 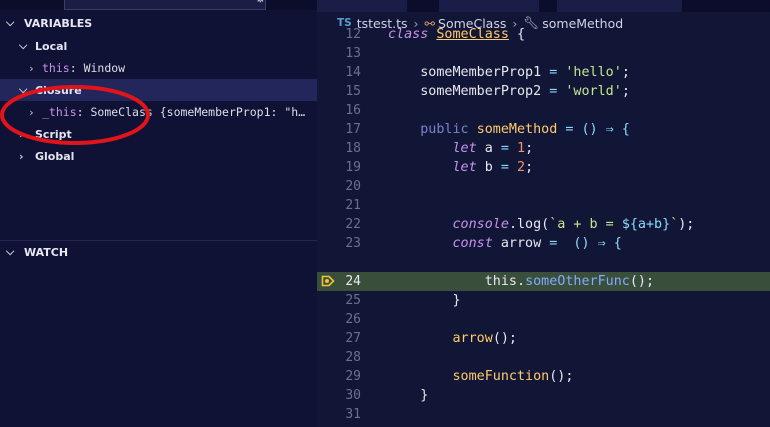 What do you see at coordinates (543, 395) in the screenshot?
I see `code-line: 30 }` at bounding box center [543, 395].